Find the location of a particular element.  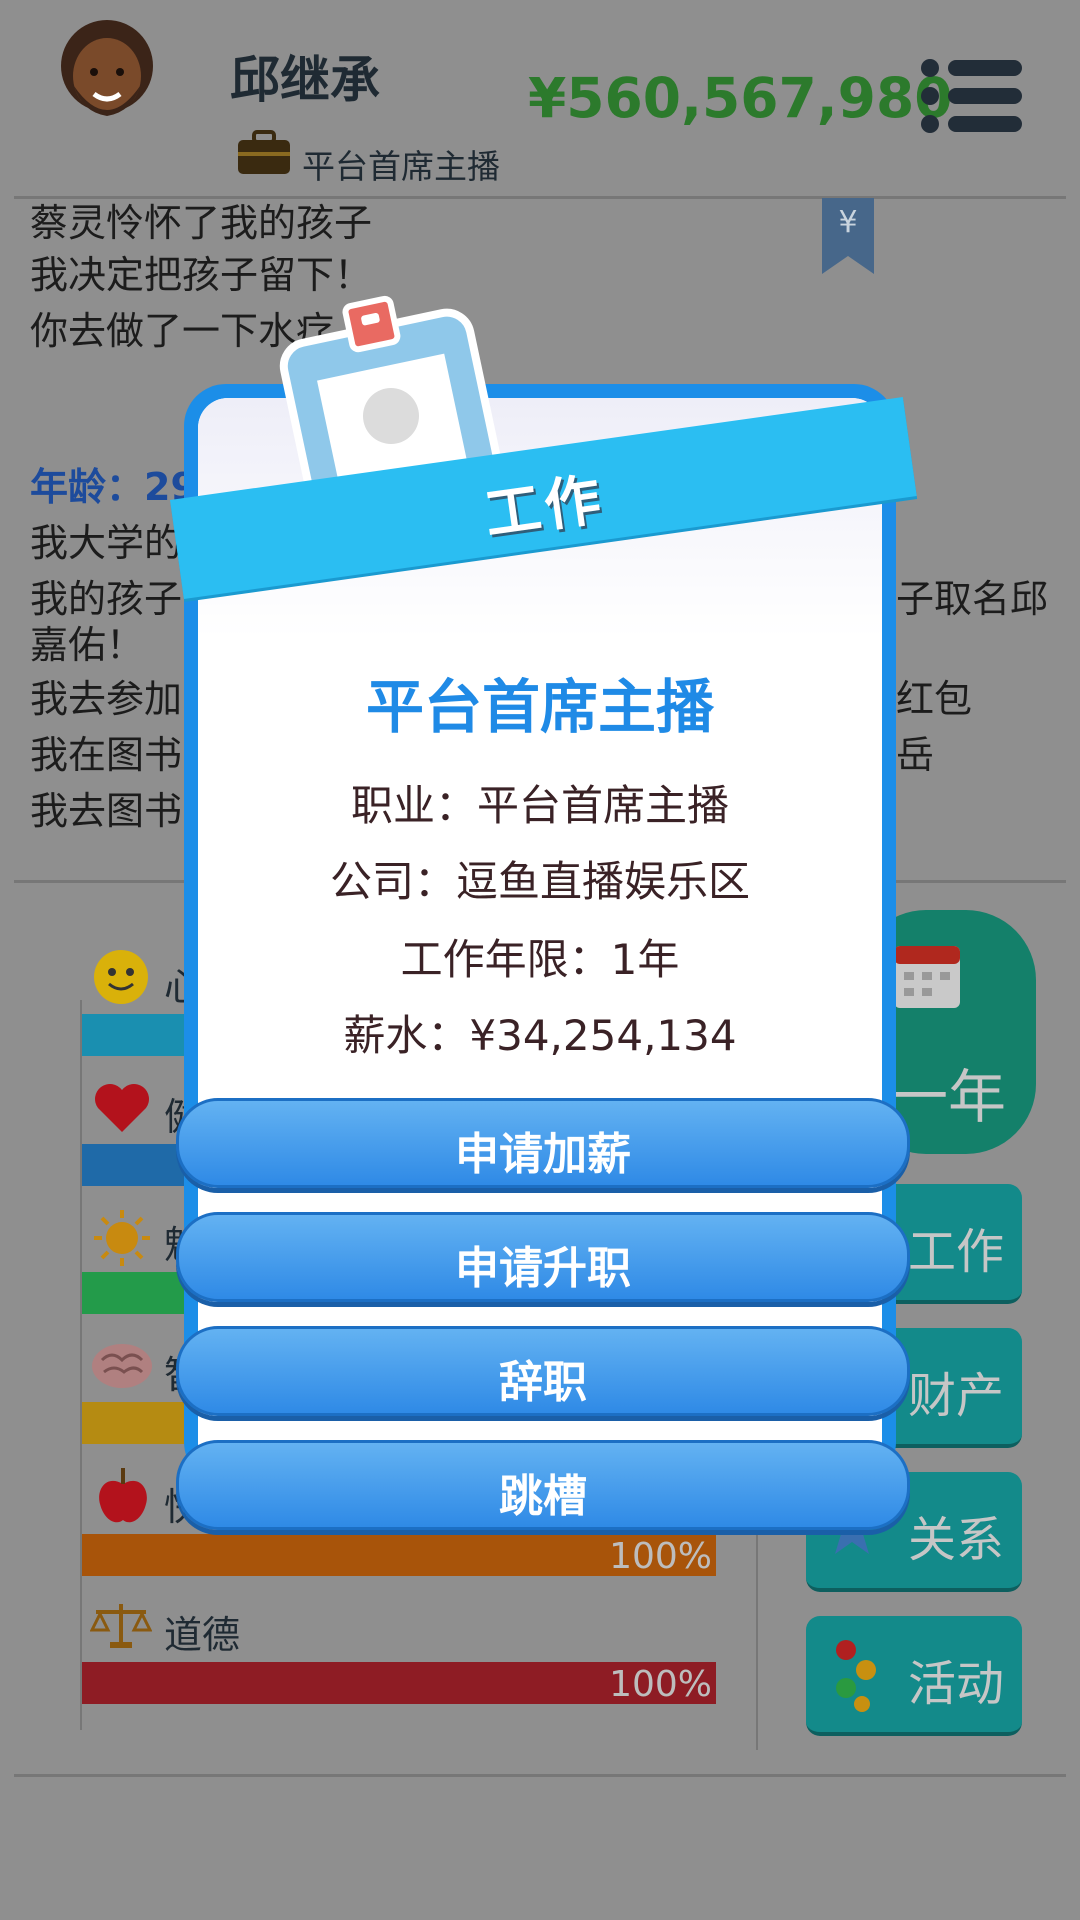

next-year-label: 一年 is located at coordinates (948, 1097).